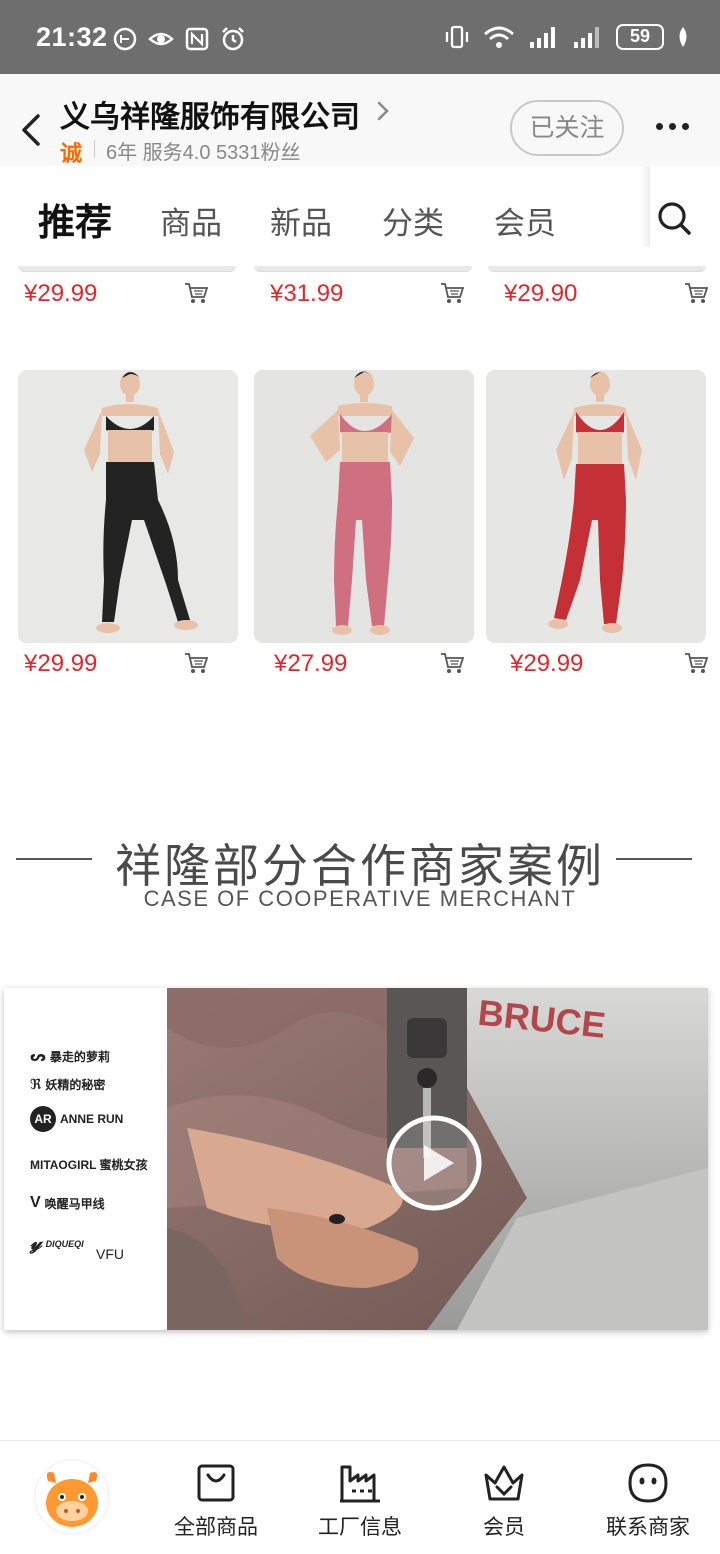  What do you see at coordinates (31, 130) in the screenshot?
I see `back-icon` at bounding box center [31, 130].